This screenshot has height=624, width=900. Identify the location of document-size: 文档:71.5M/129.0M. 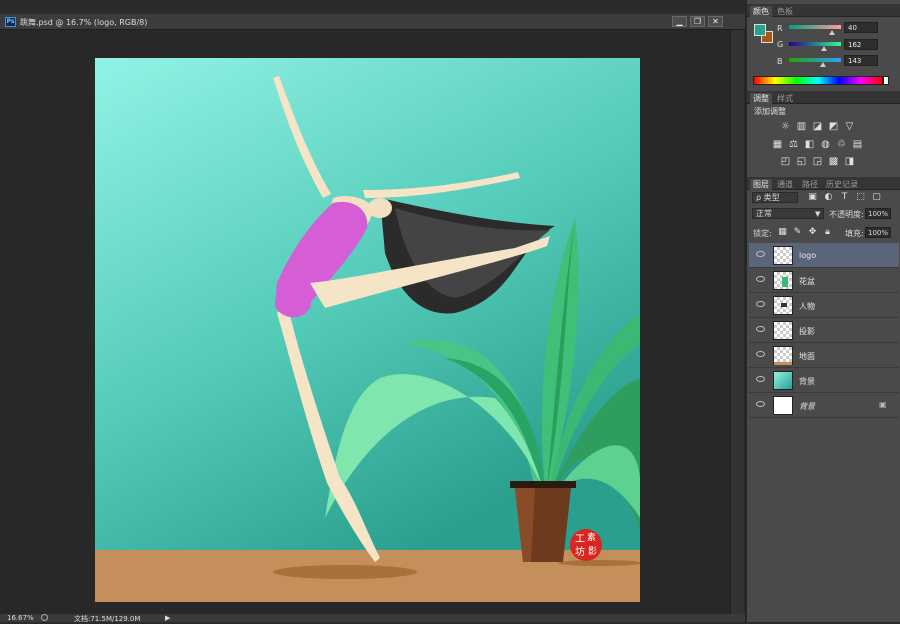
(107, 619).